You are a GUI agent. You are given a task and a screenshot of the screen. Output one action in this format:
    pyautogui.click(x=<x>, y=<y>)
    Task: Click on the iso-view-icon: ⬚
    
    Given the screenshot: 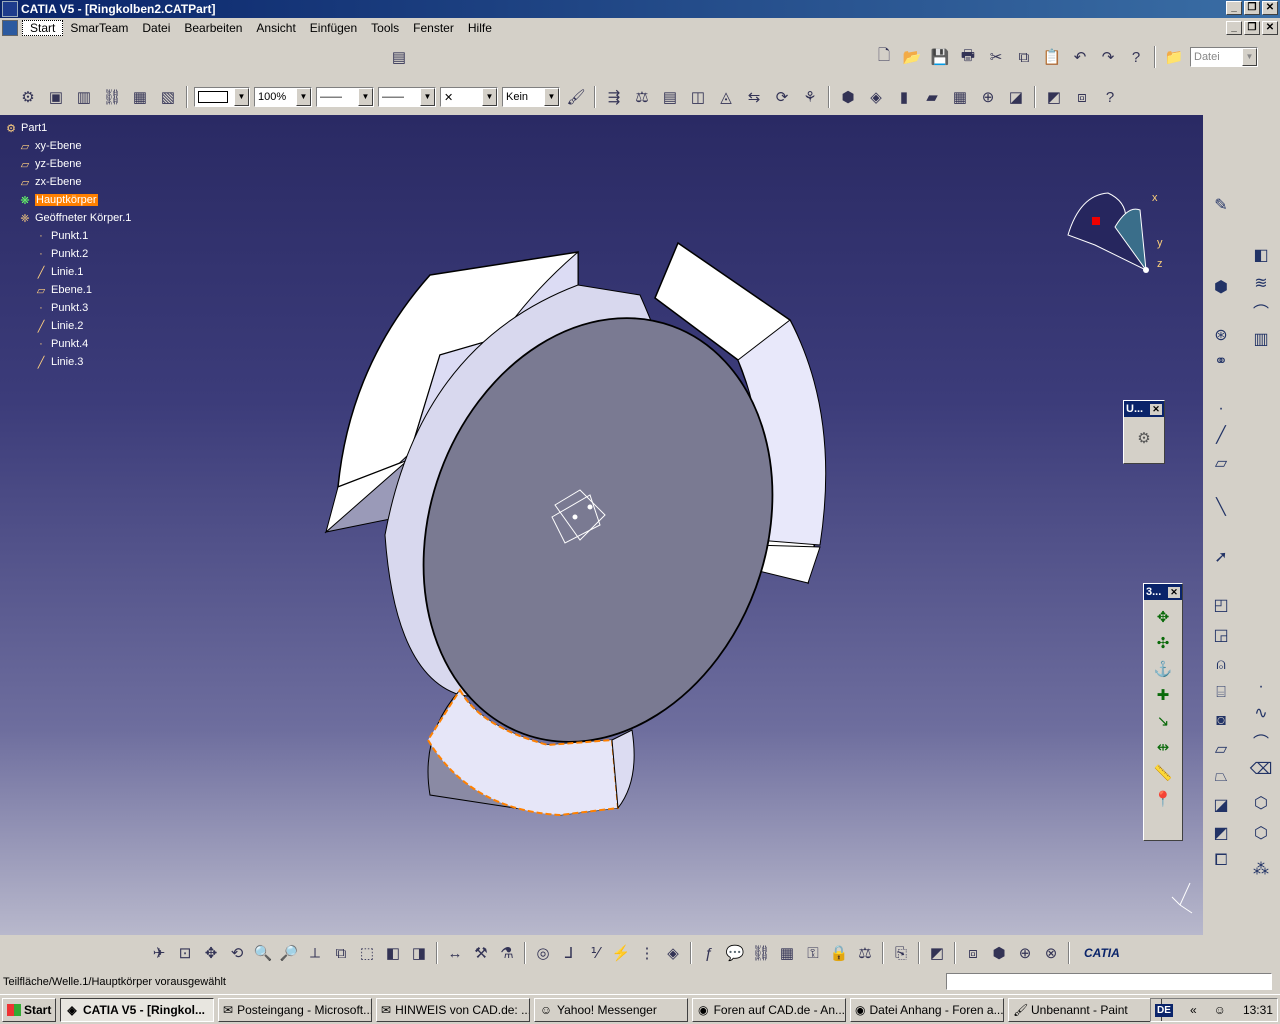 What is the action you would take?
    pyautogui.click(x=367, y=953)
    